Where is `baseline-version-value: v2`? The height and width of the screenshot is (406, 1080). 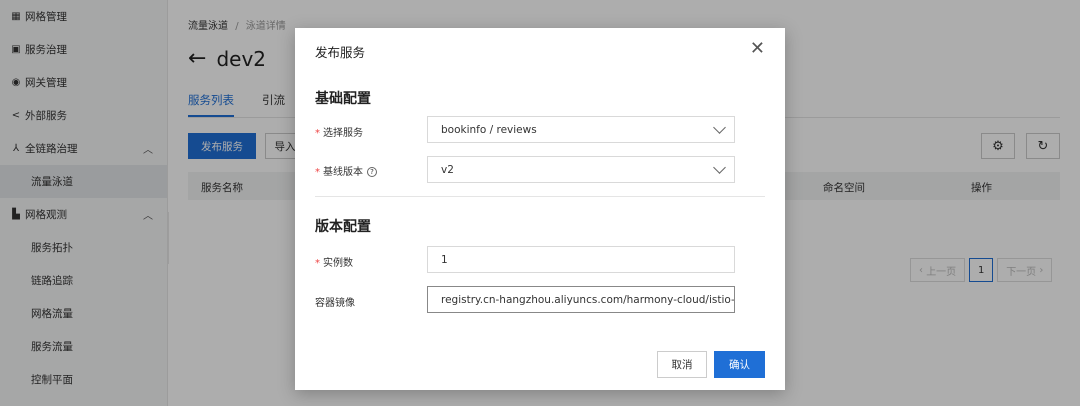 baseline-version-value: v2 is located at coordinates (447, 169).